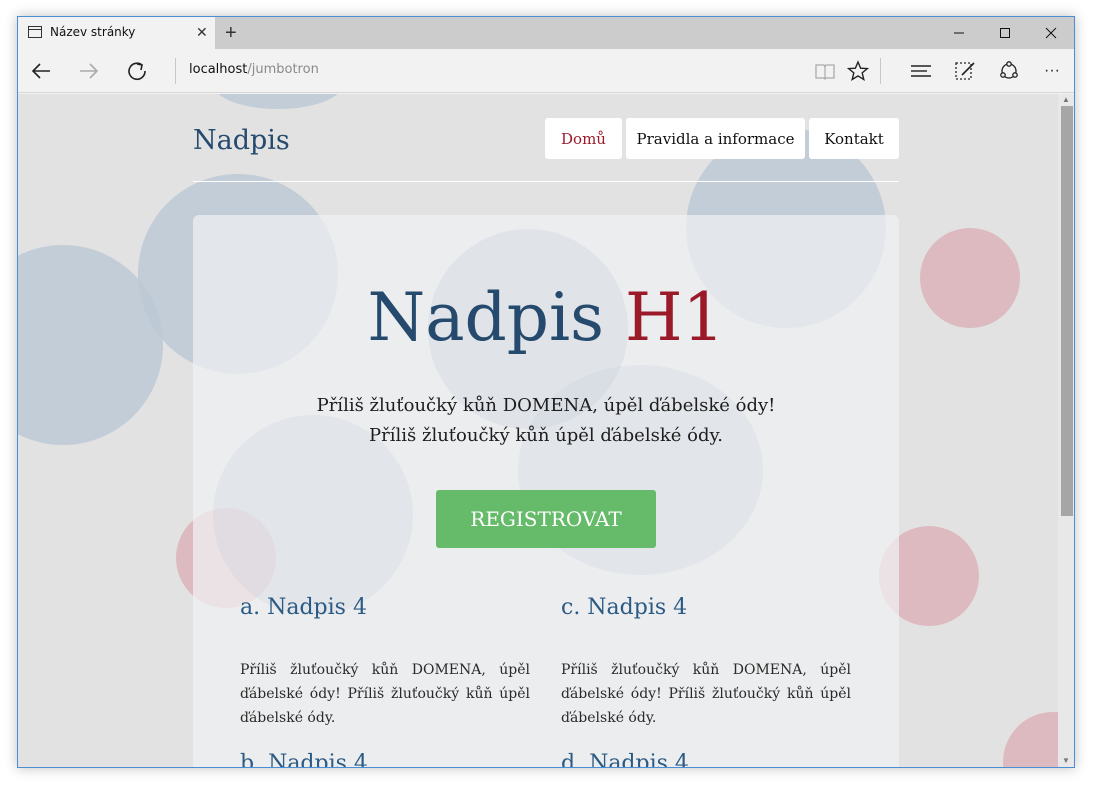  I want to click on share-icon, so click(1009, 70).